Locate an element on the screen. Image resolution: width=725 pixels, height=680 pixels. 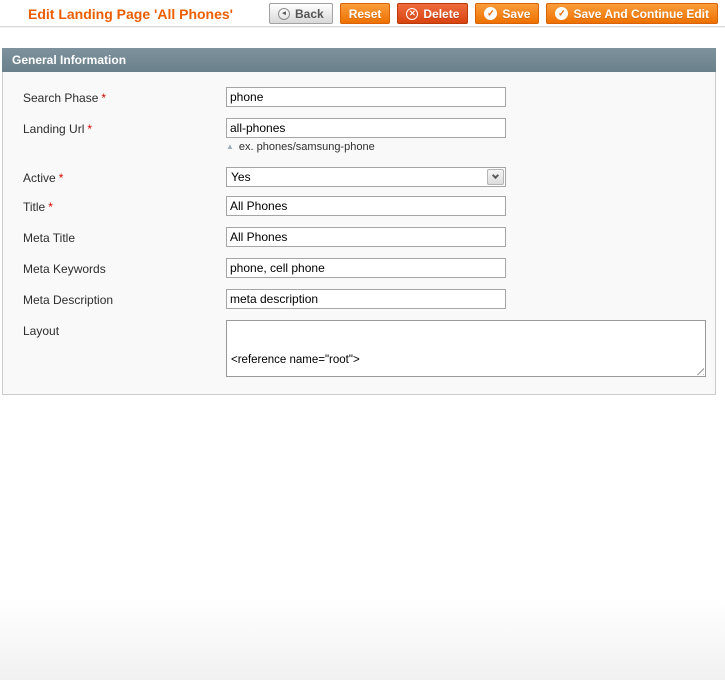
textarea-resize-handle is located at coordinates (699, 370).